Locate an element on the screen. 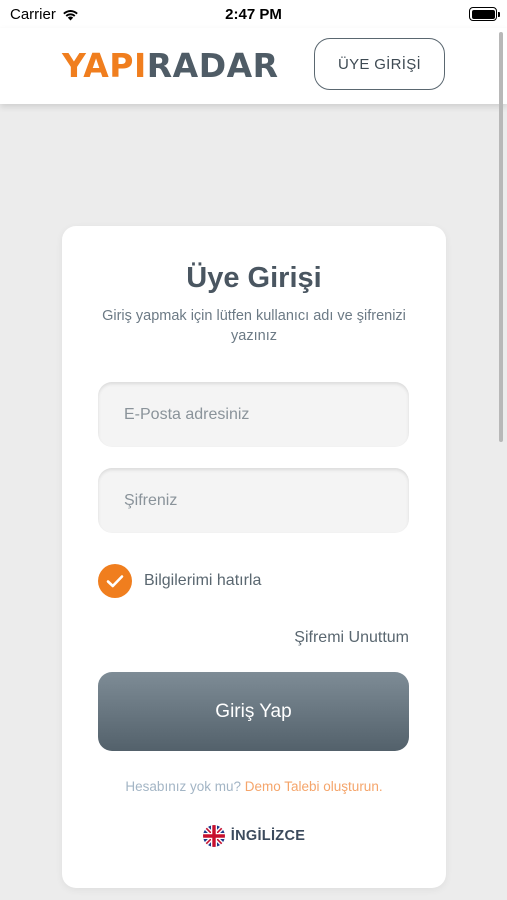 Image resolution: width=507 pixels, height=900 pixels. signup-line: Hesabınız yok mu? Demo Talebi oluşturun. is located at coordinates (254, 786).